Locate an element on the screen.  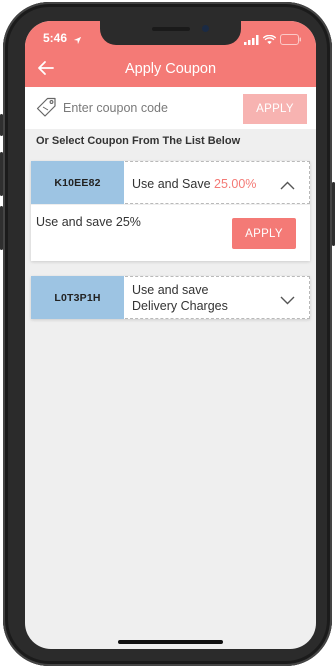
status-icons is located at coordinates (273, 41).